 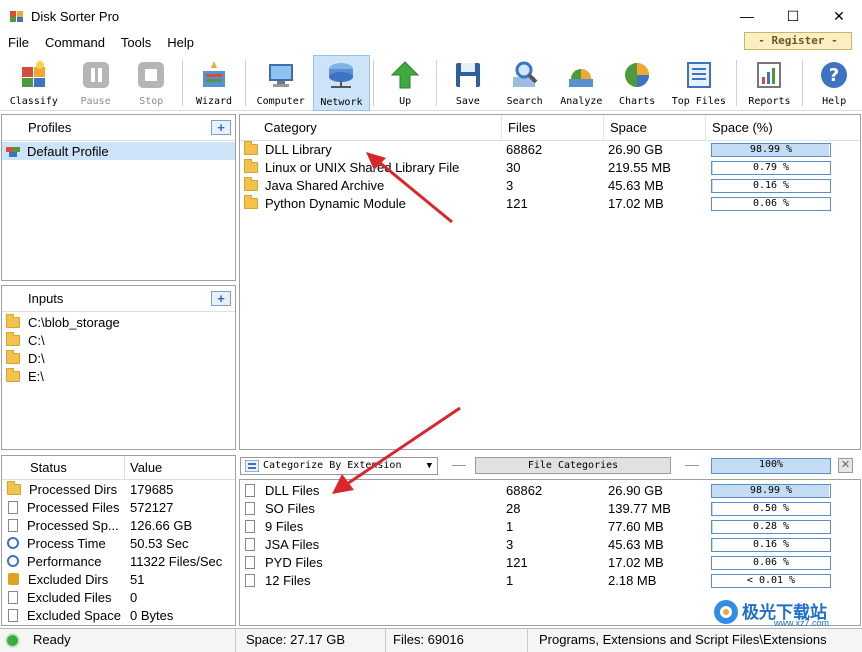 What do you see at coordinates (341, 75) in the screenshot?
I see `network-icon` at bounding box center [341, 75].